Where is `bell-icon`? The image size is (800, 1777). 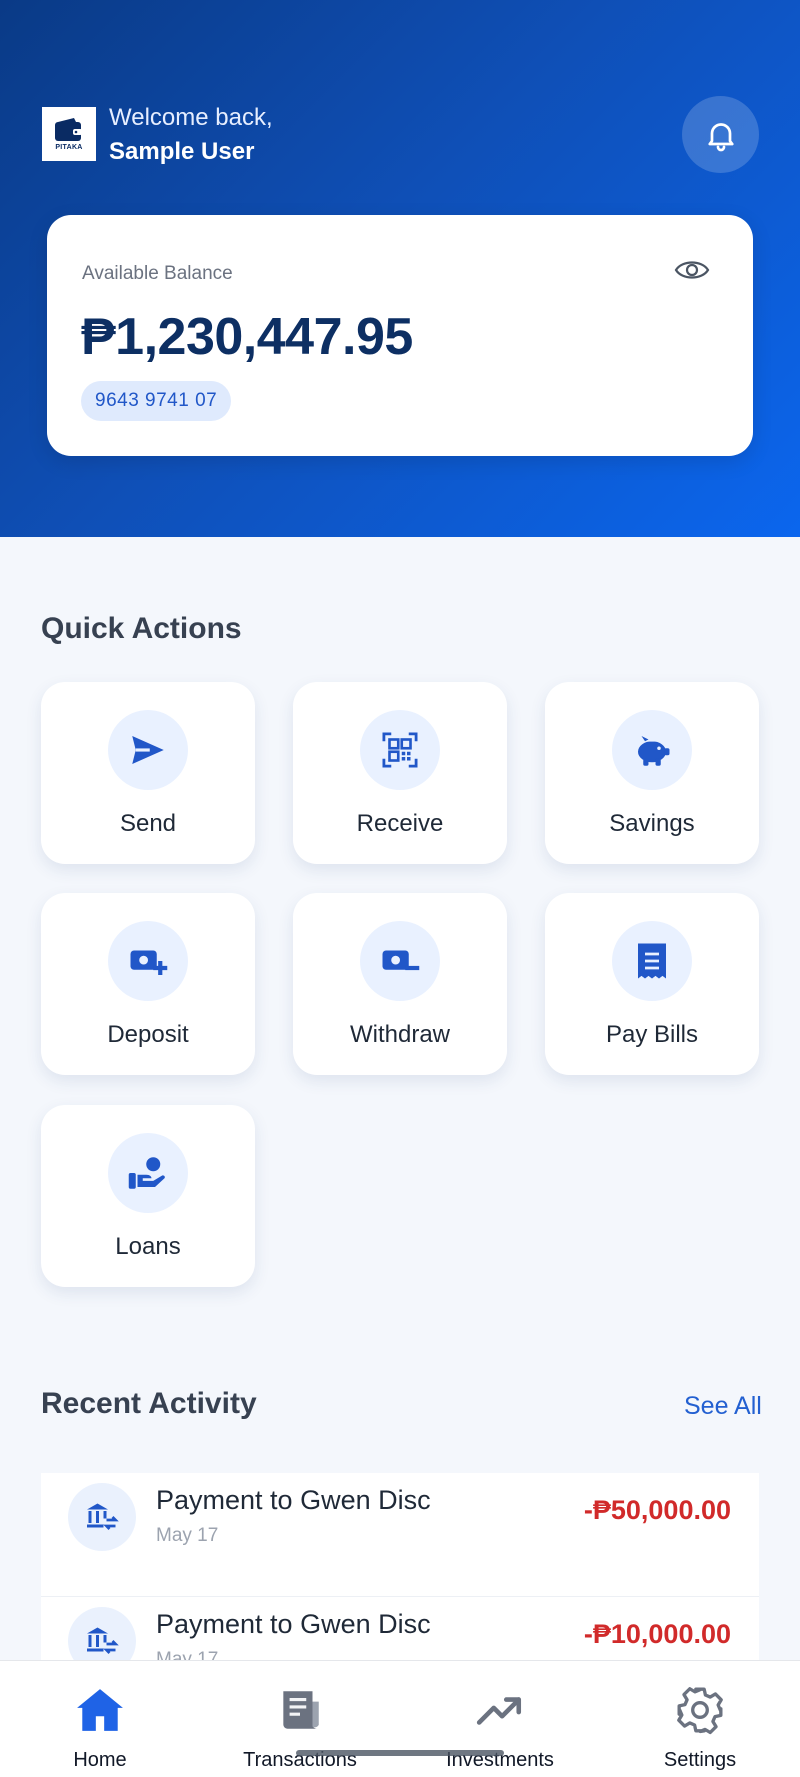
bell-icon is located at coordinates (720, 136).